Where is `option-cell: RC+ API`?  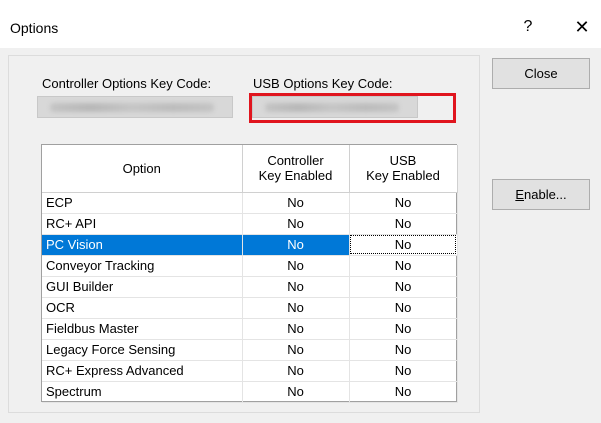
option-cell: RC+ API is located at coordinates (142, 224).